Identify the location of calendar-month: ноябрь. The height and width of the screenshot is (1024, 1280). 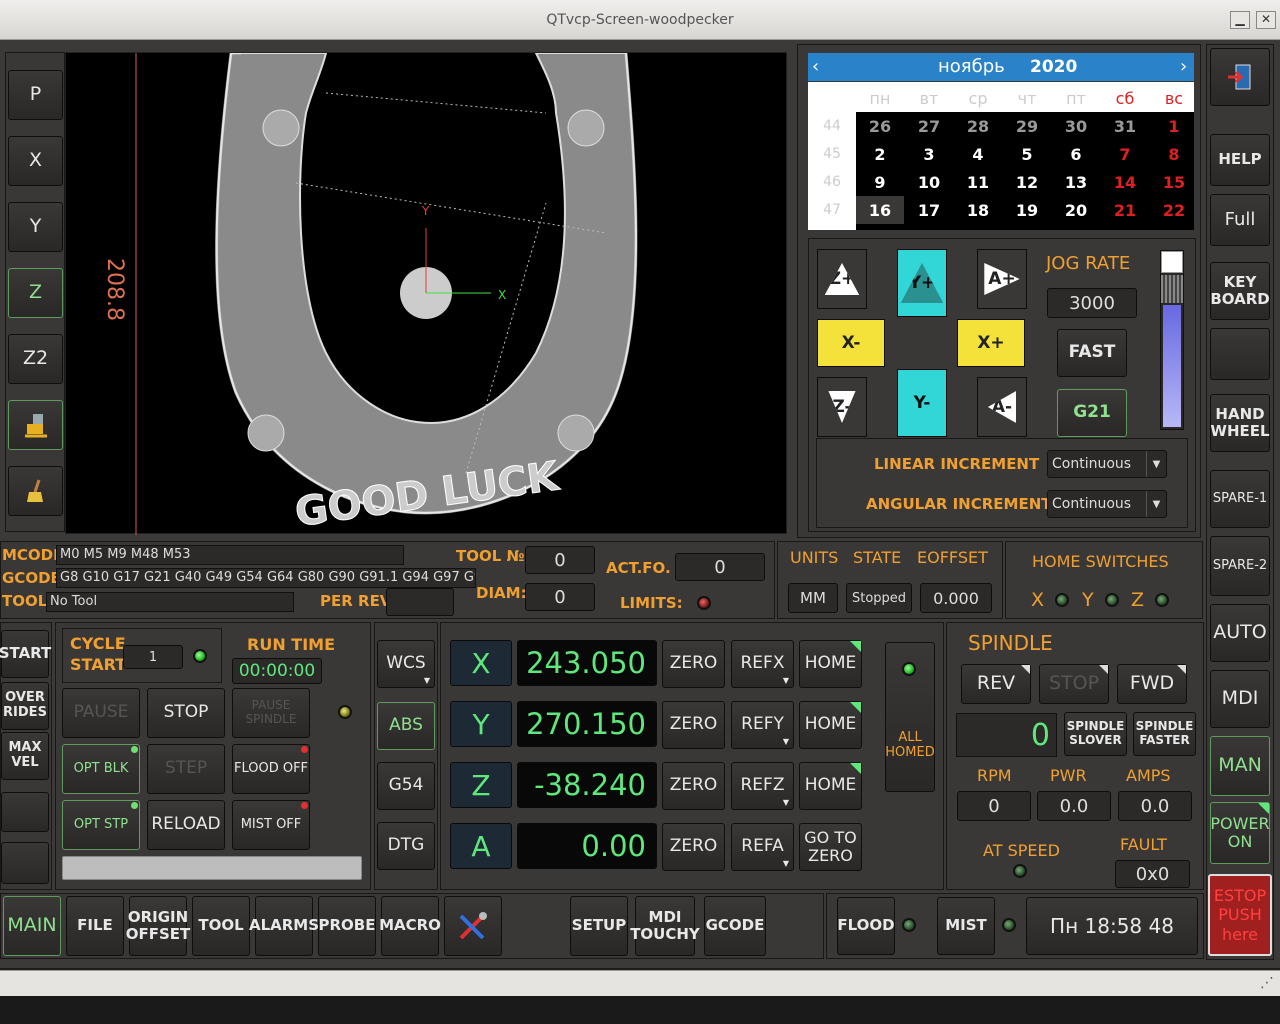
(971, 66).